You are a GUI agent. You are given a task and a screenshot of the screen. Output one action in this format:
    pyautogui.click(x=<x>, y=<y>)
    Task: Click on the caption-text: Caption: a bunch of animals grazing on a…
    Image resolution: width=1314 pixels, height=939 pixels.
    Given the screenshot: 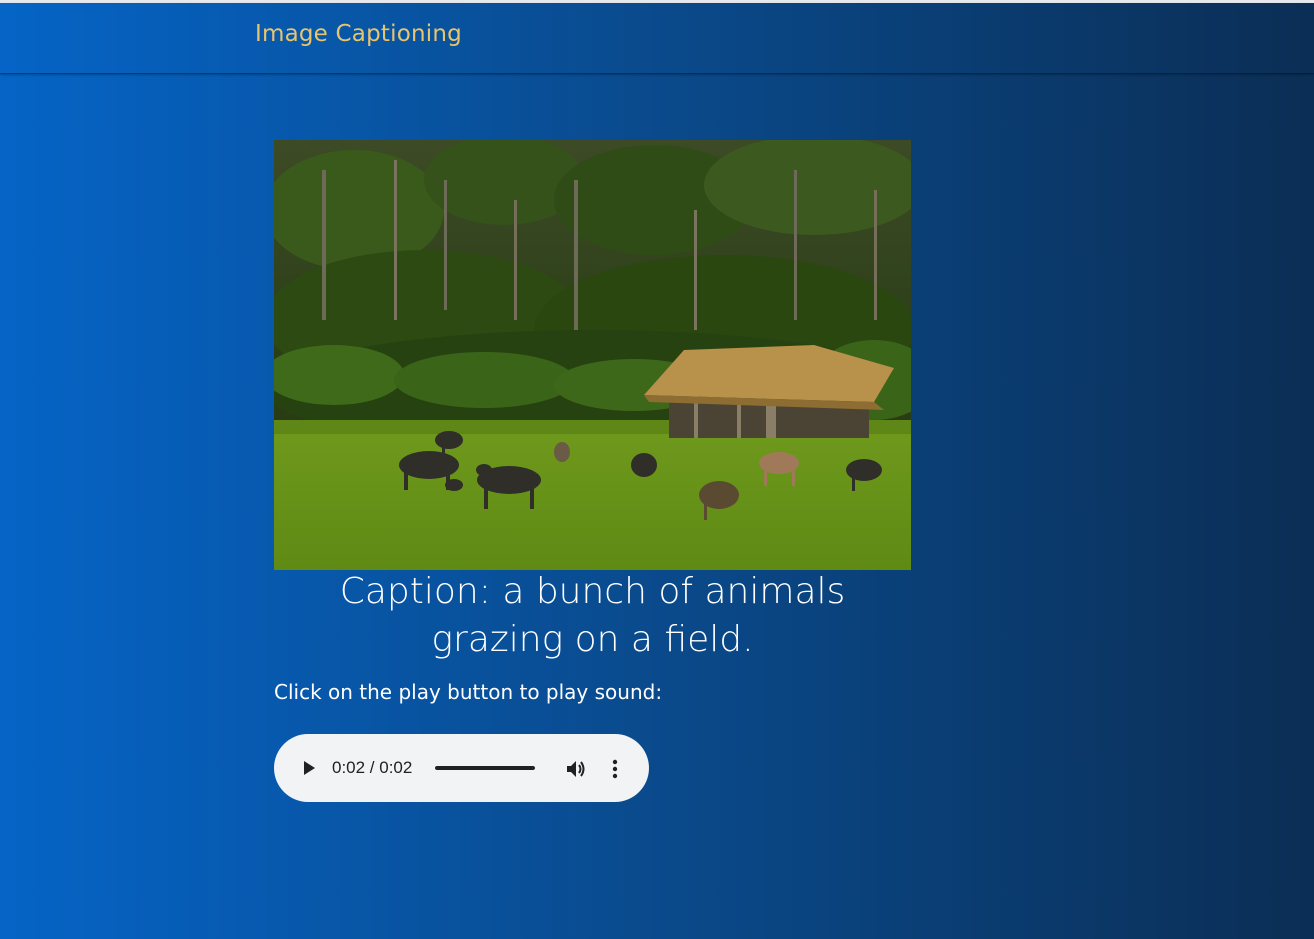 What is the action you would take?
    pyautogui.click(x=592, y=615)
    